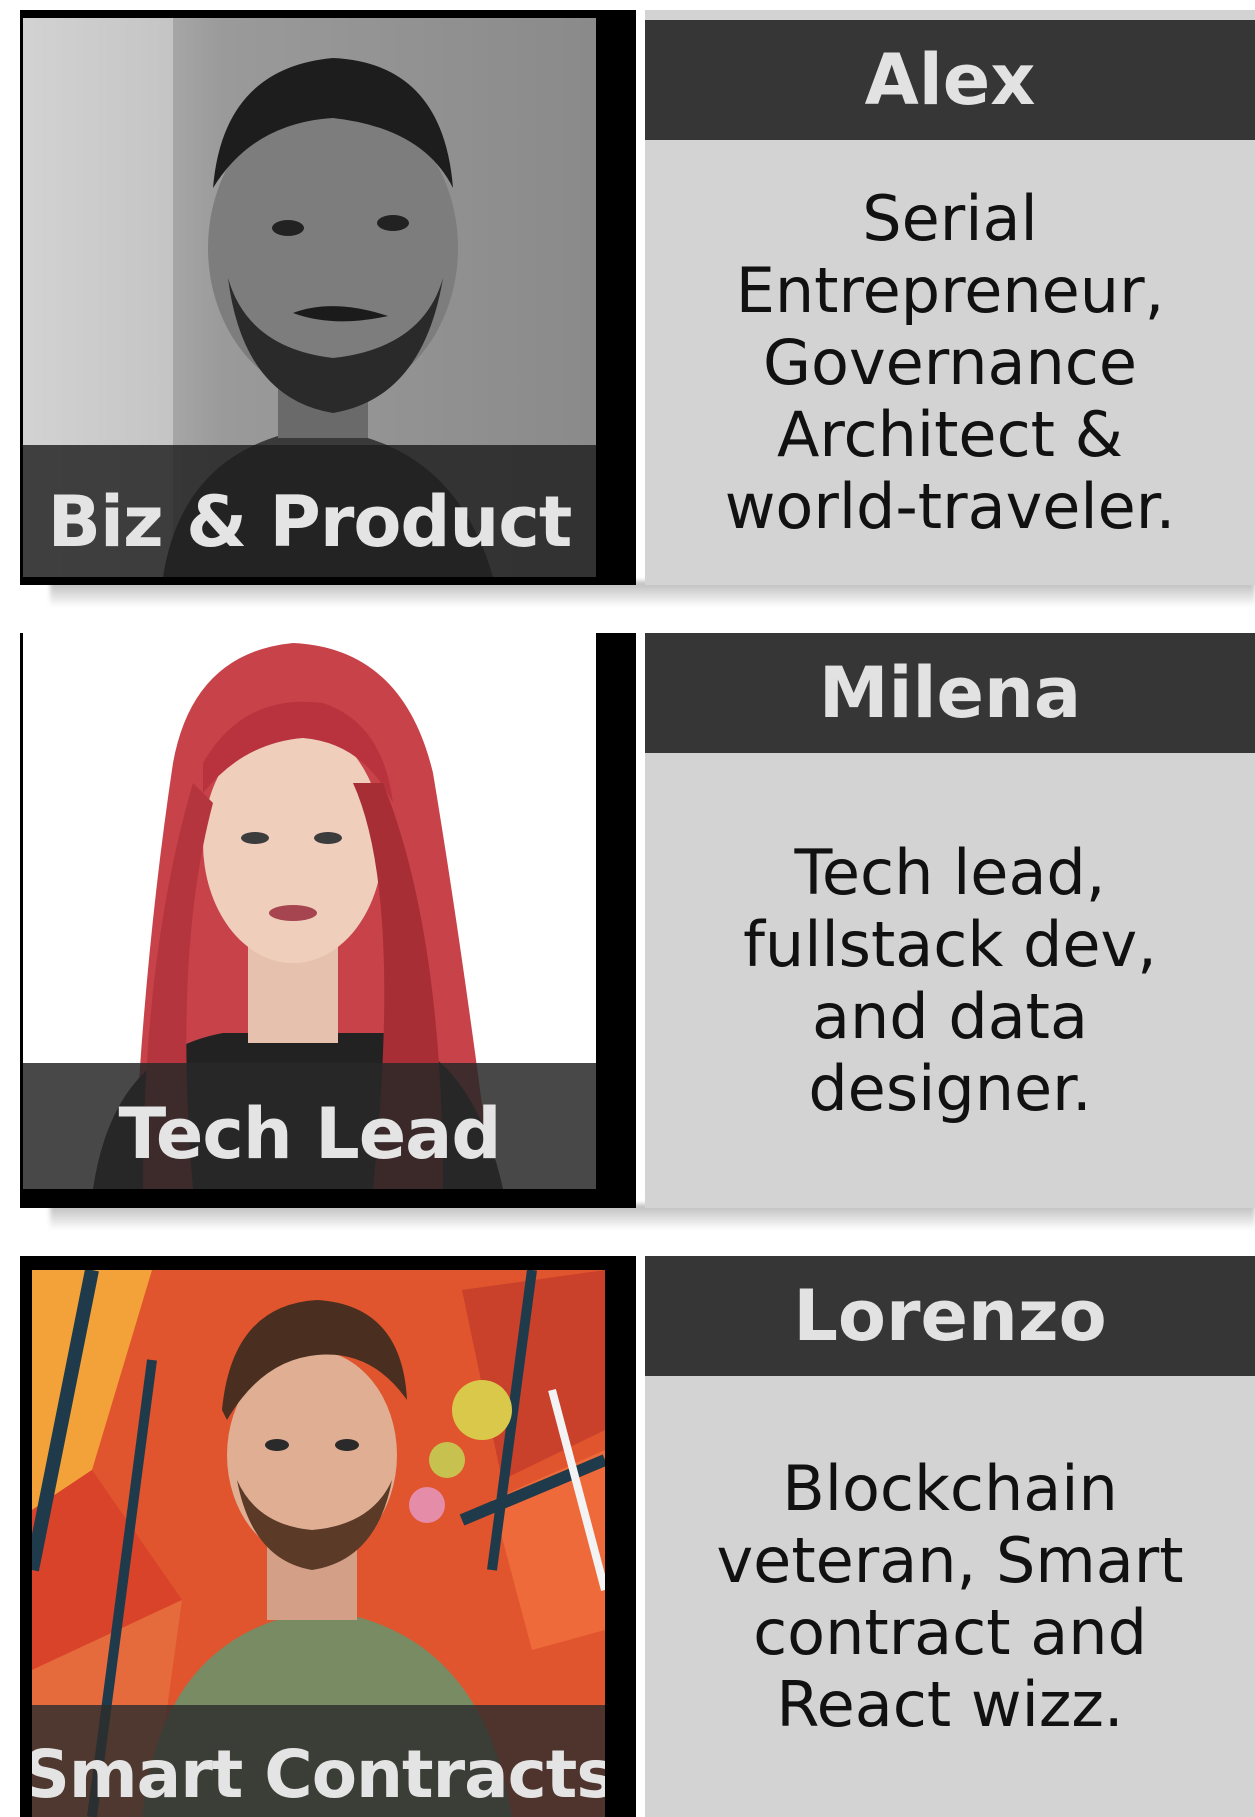 The image size is (1255, 1817). What do you see at coordinates (309, 911) in the screenshot?
I see `team-photo-milena: Tech Lead` at bounding box center [309, 911].